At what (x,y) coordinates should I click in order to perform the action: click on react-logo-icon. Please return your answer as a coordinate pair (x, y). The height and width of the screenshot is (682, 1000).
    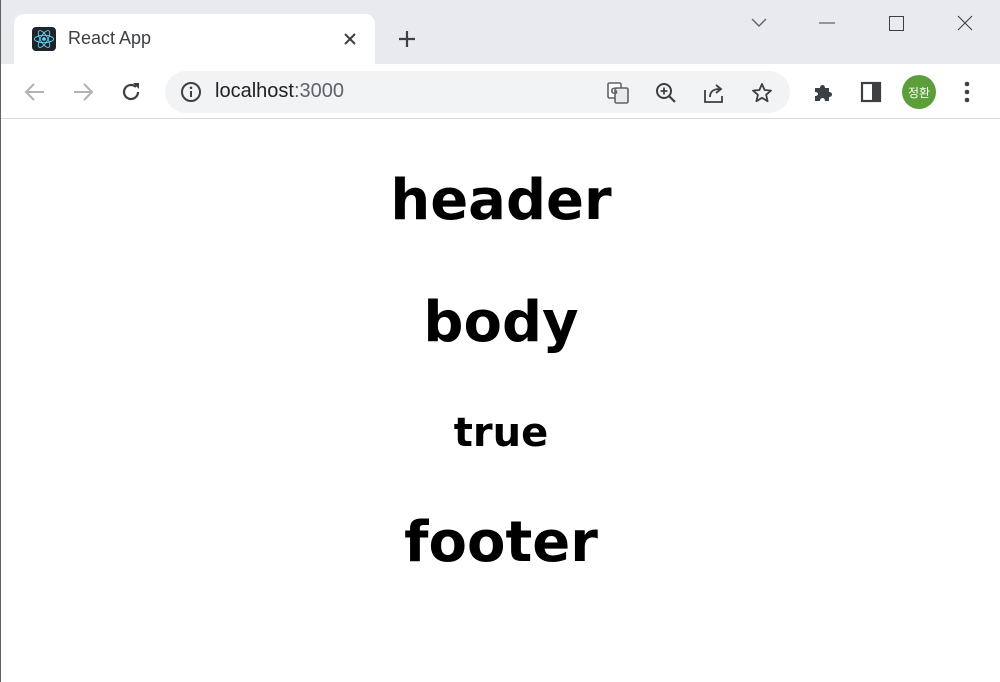
    Looking at the image, I should click on (44, 39).